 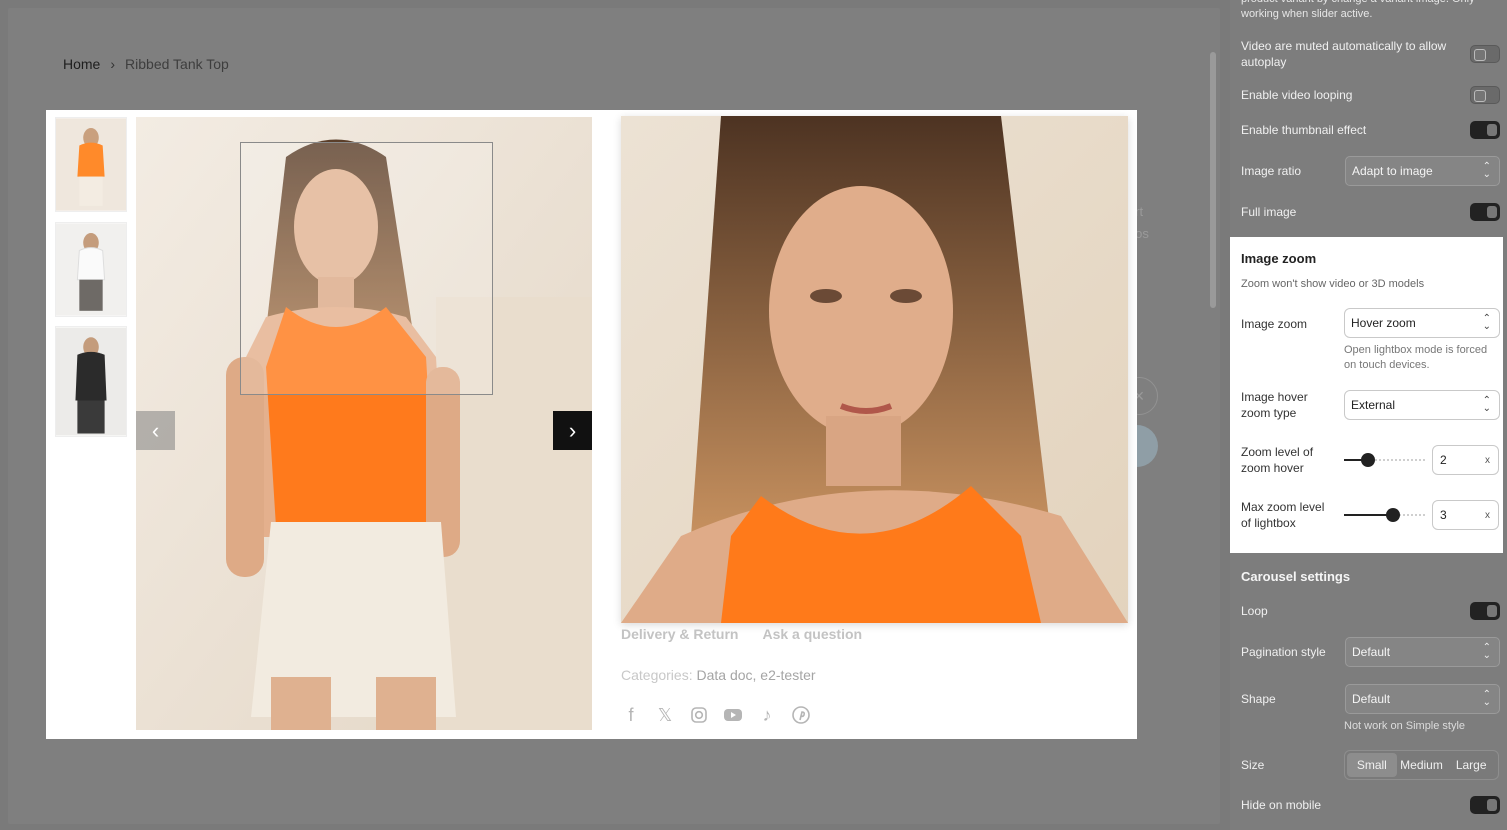 I want to click on hover-zoom-type-select: External ⌃ ⌄, so click(x=1422, y=405).